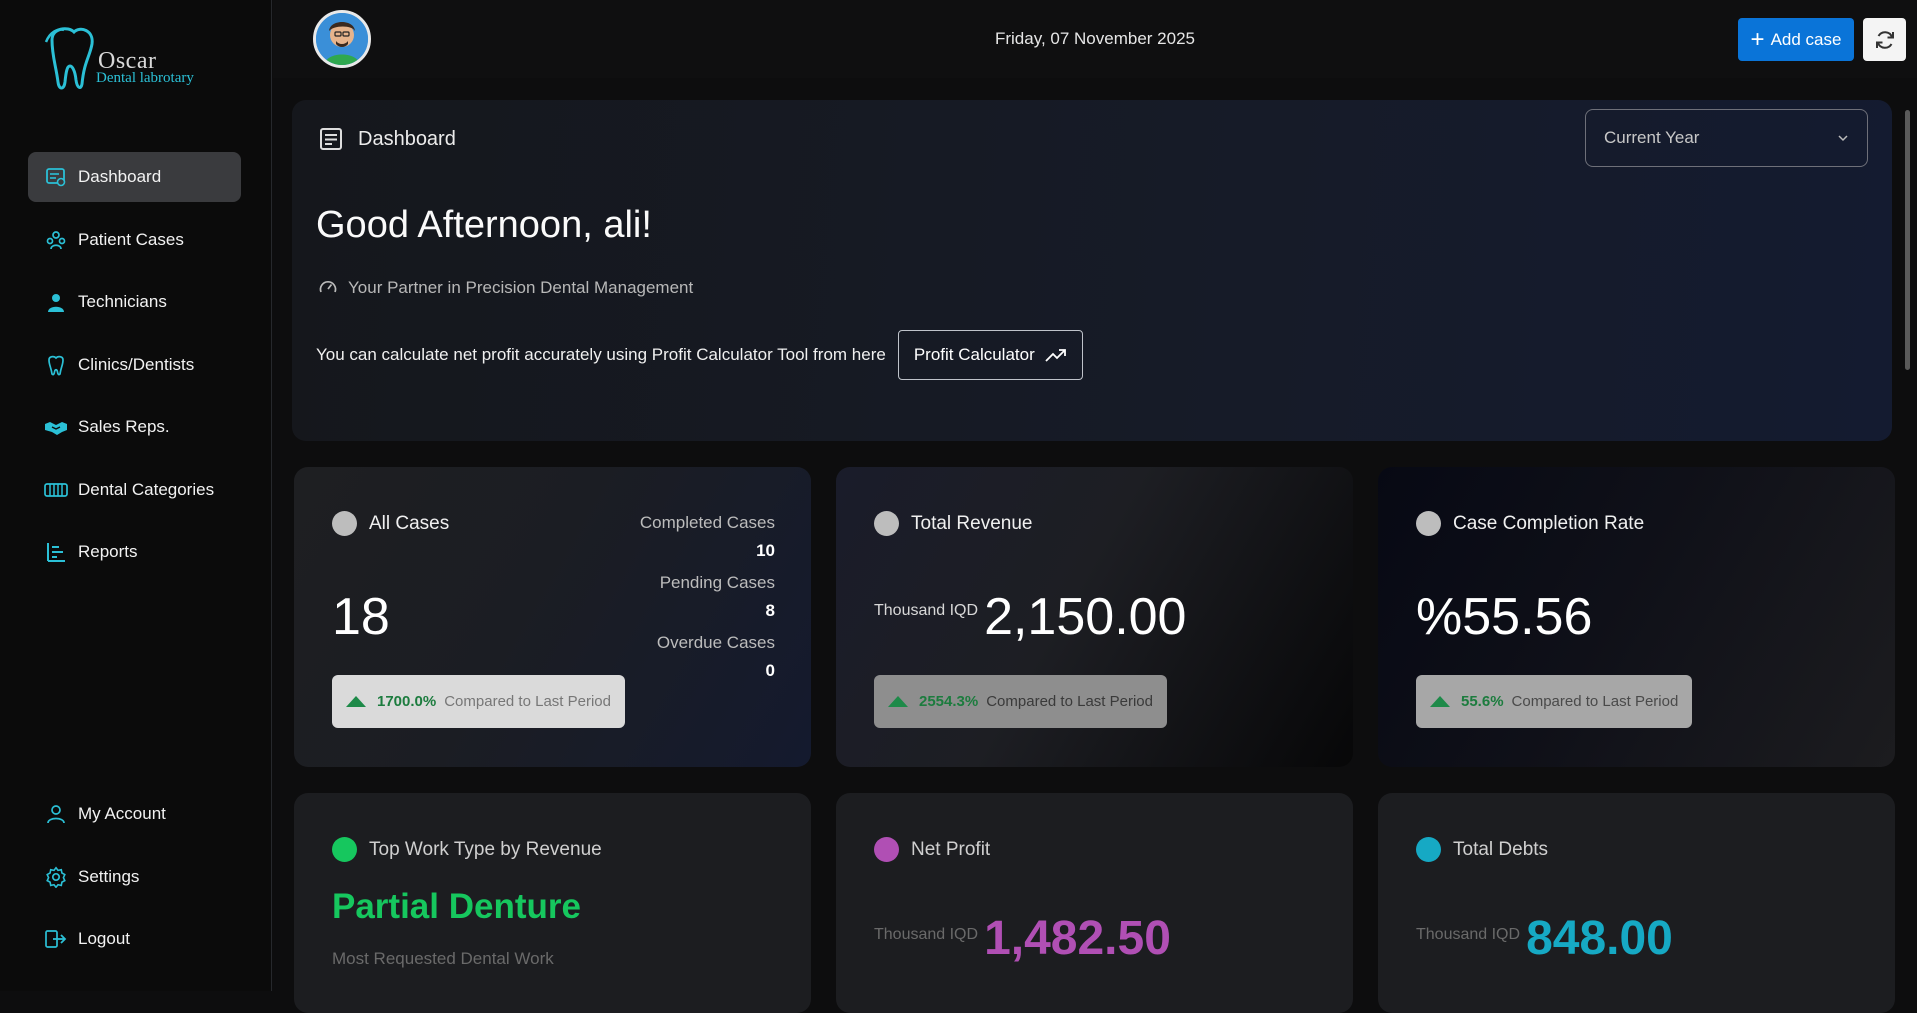  I want to click on sidebar-item-clinics-dentists: Clinics/Dentists, so click(134, 365).